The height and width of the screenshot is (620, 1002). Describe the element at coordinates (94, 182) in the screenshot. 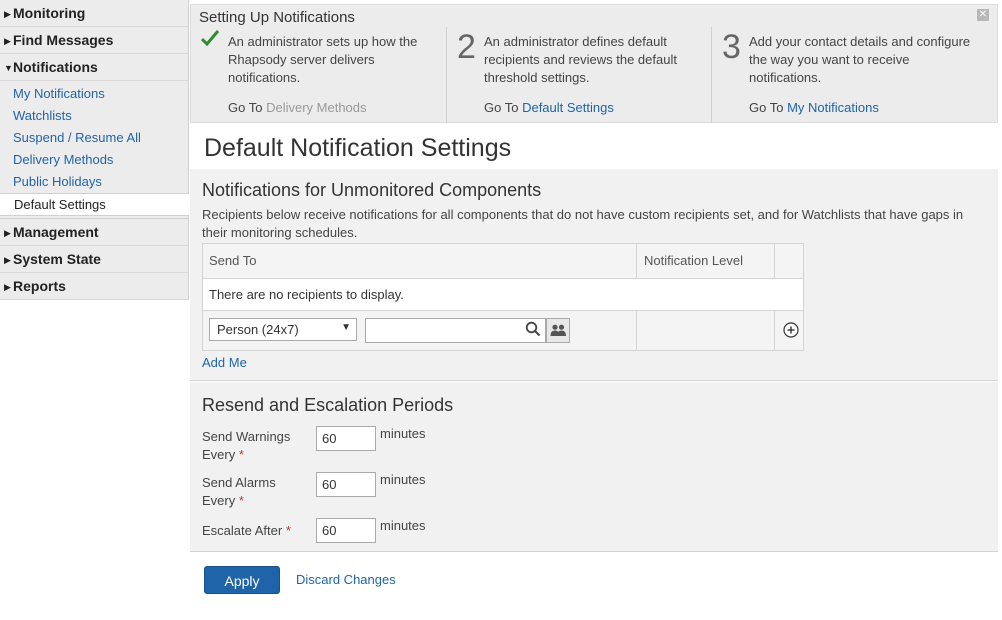

I see `sidebar-item-public-holidays: Public Holidays` at that location.